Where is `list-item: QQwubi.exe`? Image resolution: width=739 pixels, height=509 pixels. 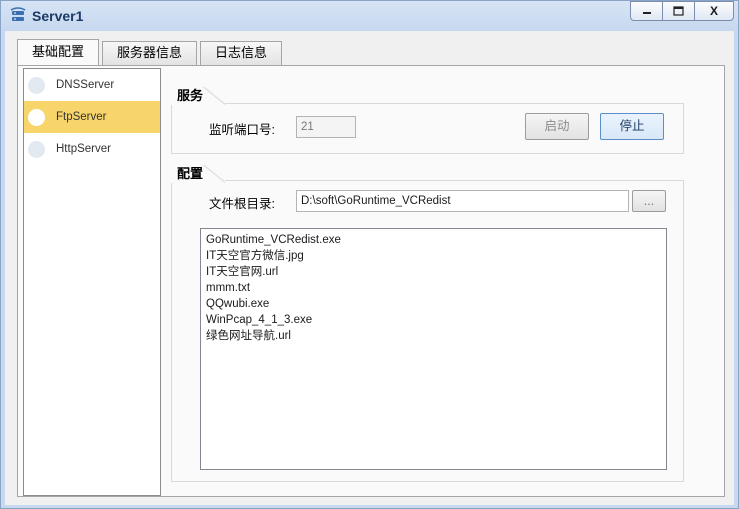 list-item: QQwubi.exe is located at coordinates (433, 304).